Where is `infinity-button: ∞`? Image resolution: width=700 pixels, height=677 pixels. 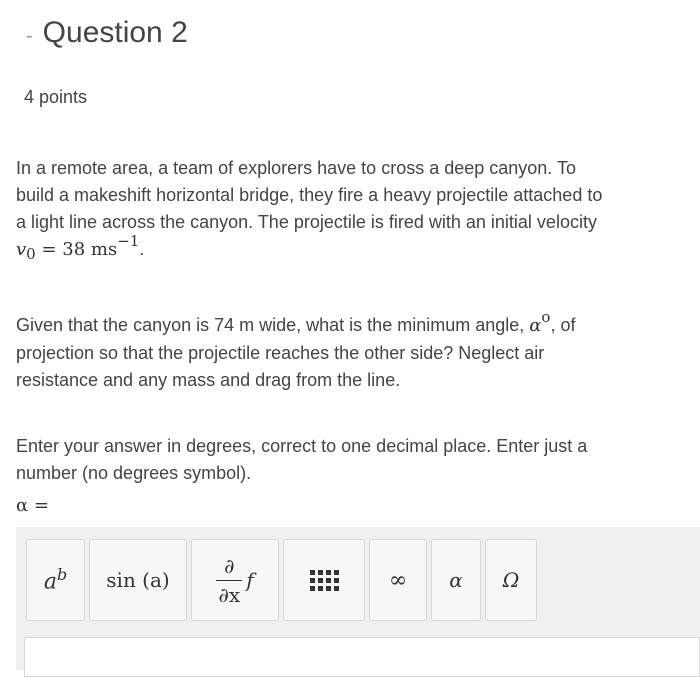
infinity-button: ∞ is located at coordinates (398, 580).